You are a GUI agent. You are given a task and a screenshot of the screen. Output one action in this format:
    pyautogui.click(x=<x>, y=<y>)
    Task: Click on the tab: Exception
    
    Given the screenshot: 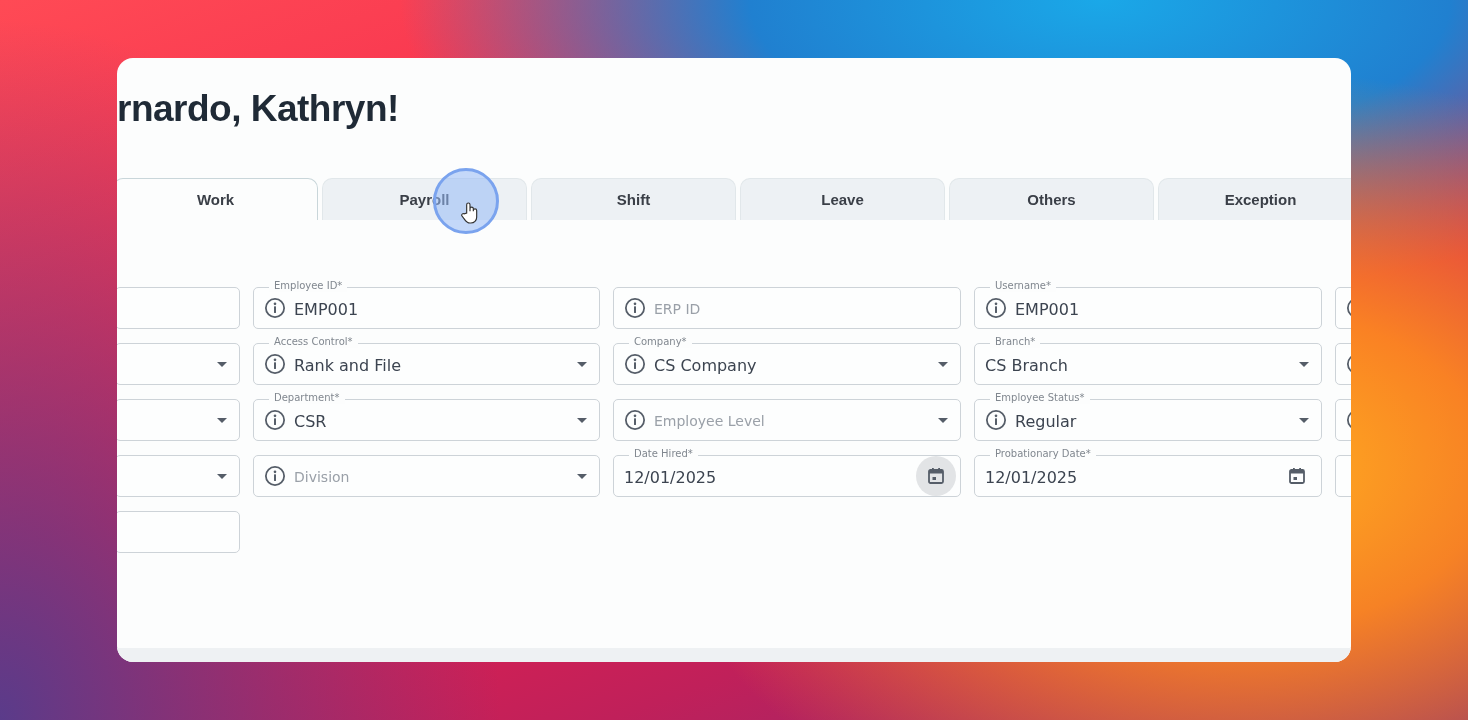 What is the action you would take?
    pyautogui.click(x=1254, y=199)
    